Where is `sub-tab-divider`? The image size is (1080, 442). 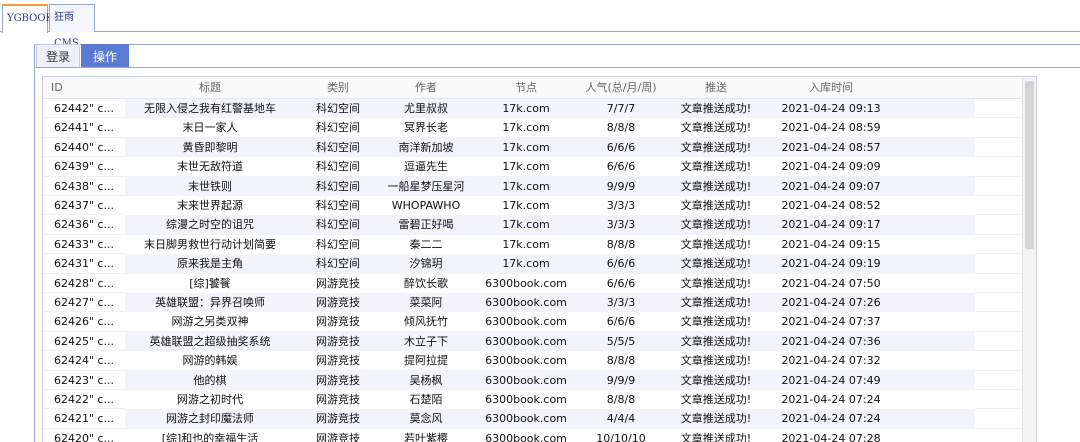 sub-tab-divider is located at coordinates (557, 67).